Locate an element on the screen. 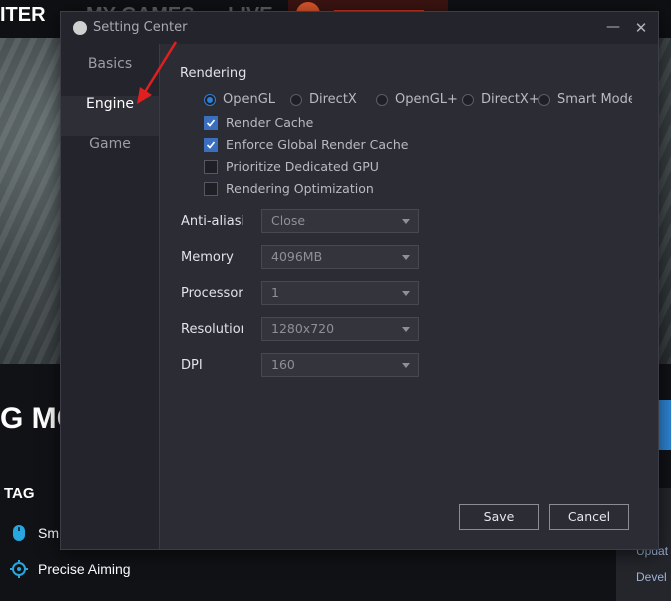 The image size is (671, 601). checkbox-enforce-global-render-cache: Enforce Global Render Cache is located at coordinates (306, 144).